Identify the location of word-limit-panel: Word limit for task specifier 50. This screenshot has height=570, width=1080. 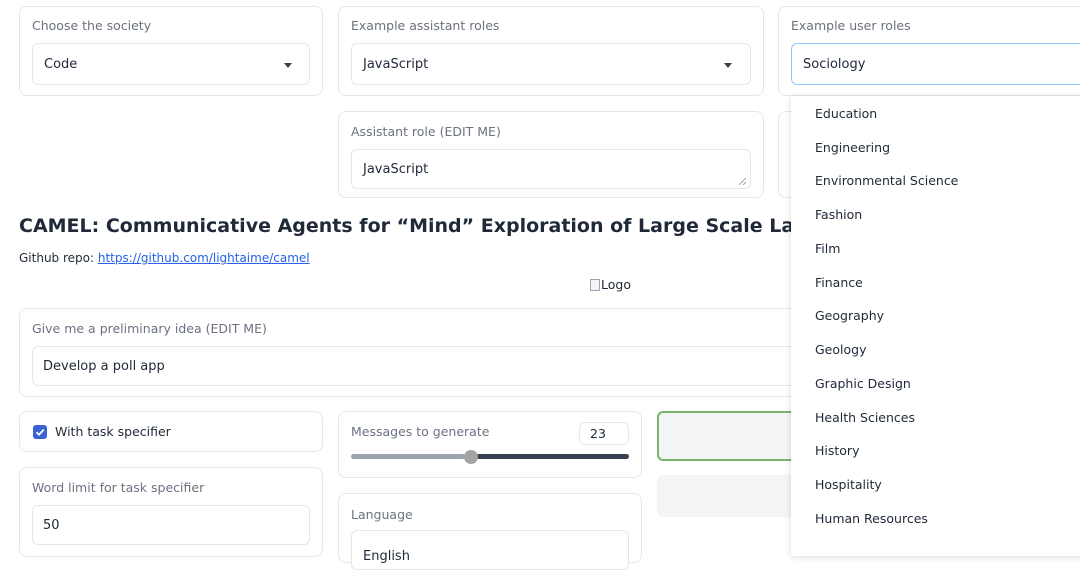
(171, 512).